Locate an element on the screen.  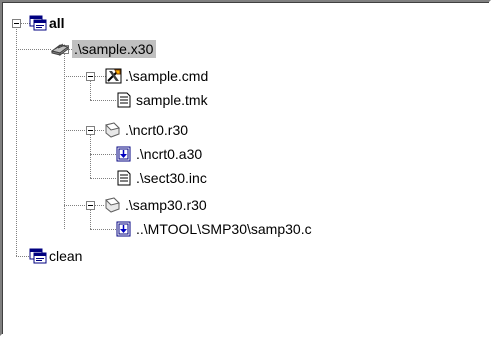
tree-node-clean: clean is located at coordinates (66, 256).